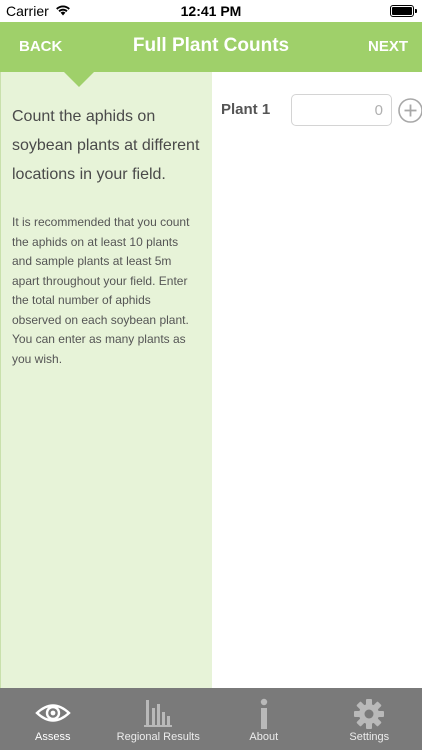 The image size is (422, 750). What do you see at coordinates (264, 737) in the screenshot?
I see `tab-label: About` at bounding box center [264, 737].